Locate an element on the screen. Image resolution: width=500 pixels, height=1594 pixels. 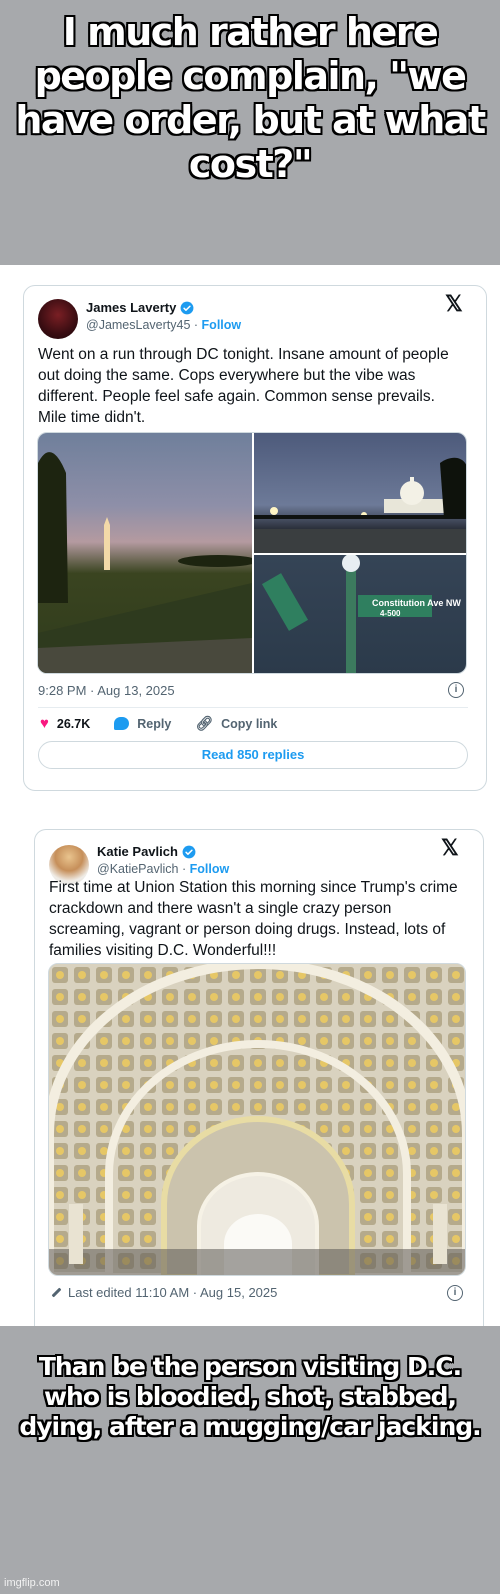
avatar is located at coordinates (58, 319).